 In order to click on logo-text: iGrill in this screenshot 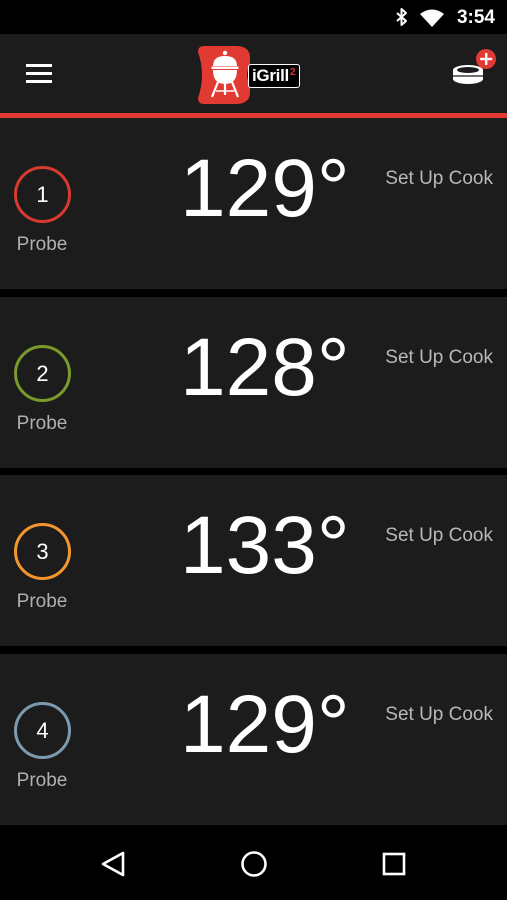, I will do `click(270, 75)`.